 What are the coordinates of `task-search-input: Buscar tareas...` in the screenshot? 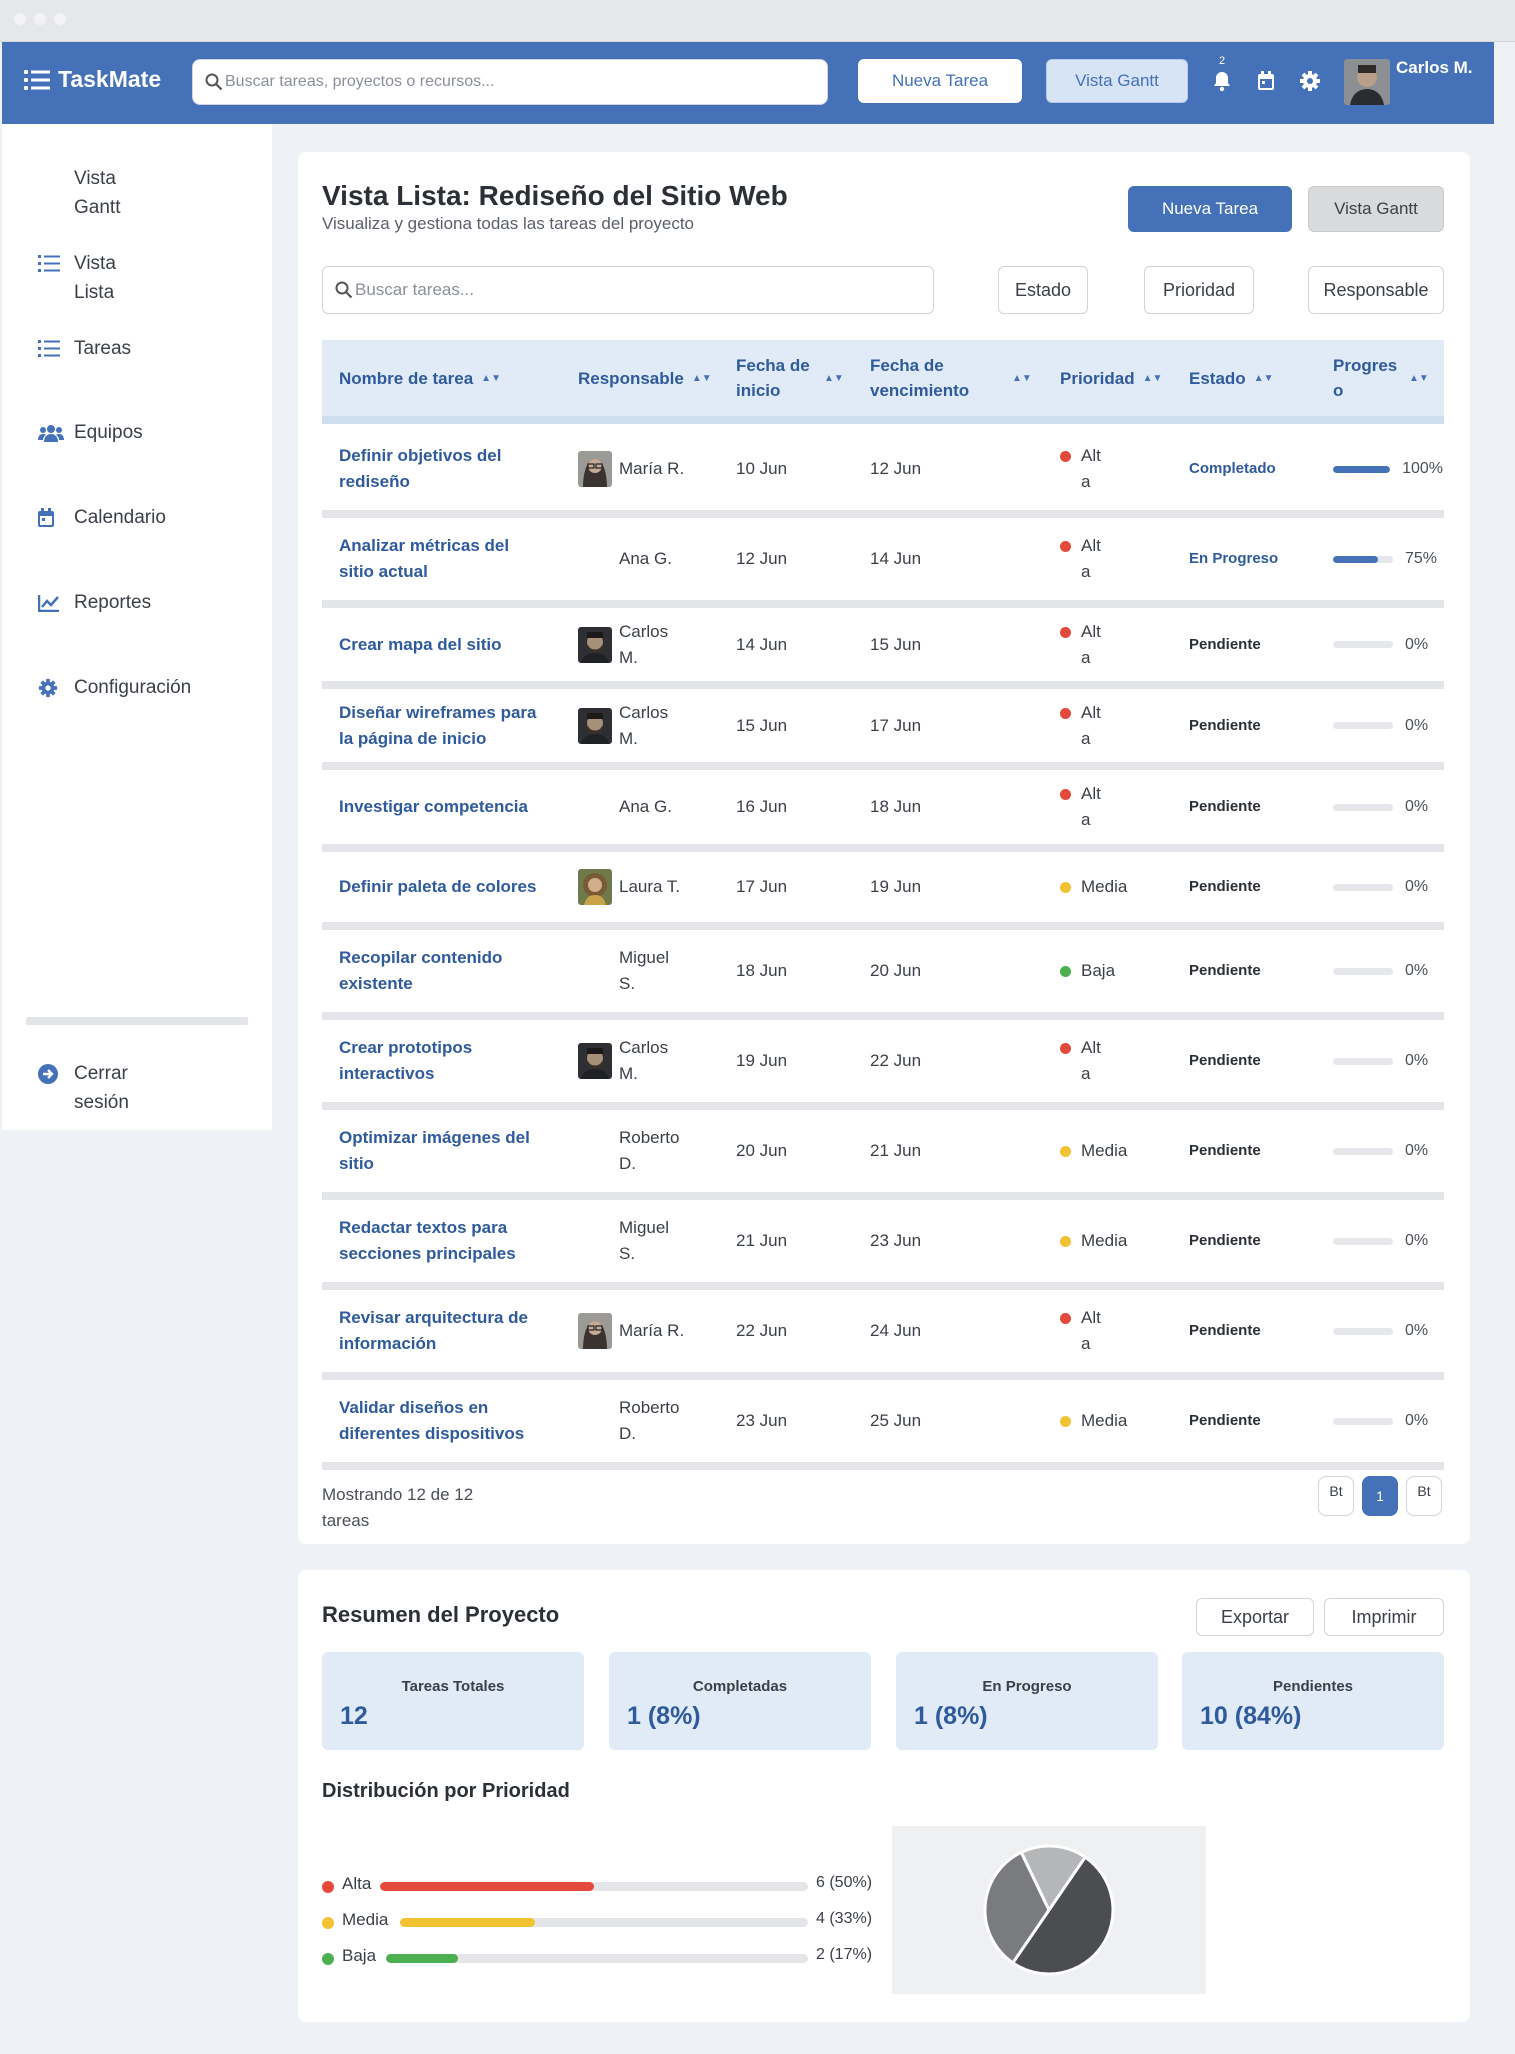 It's located at (628, 290).